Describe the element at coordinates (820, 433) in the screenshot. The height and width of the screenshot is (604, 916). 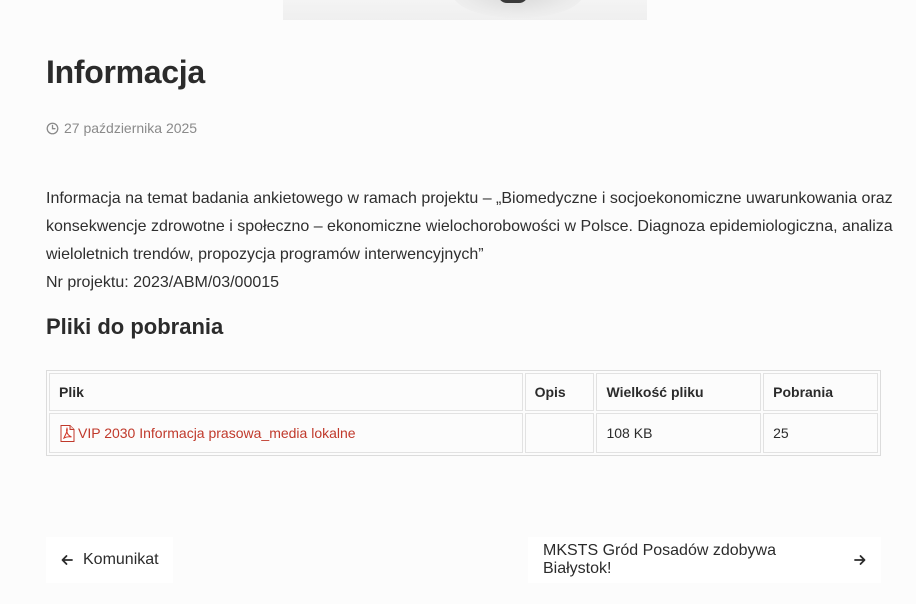
I see `download-count-cell: 25` at that location.